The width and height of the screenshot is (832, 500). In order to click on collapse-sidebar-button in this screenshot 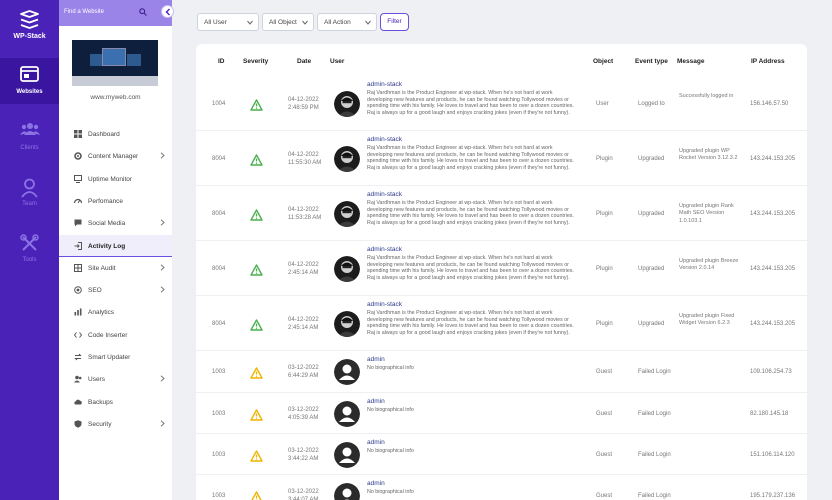, I will do `click(167, 11)`.